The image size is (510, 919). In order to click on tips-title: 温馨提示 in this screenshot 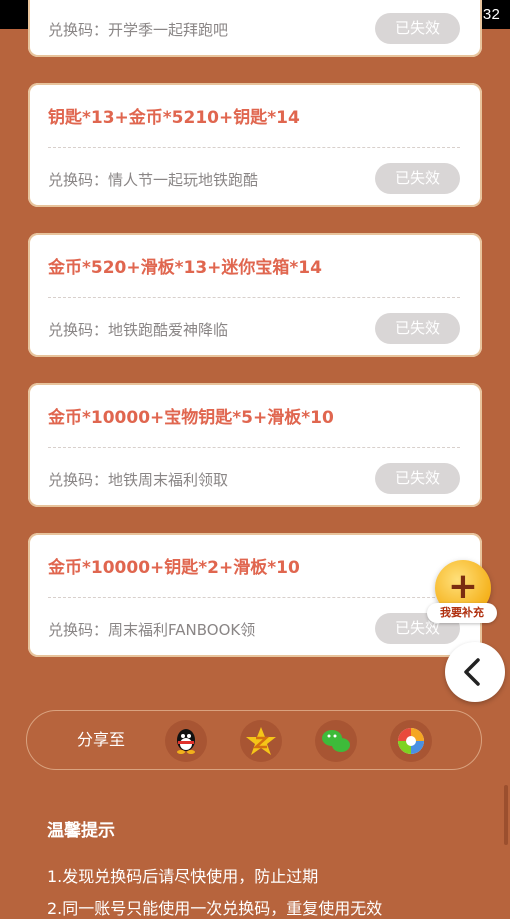, I will do `click(81, 831)`.